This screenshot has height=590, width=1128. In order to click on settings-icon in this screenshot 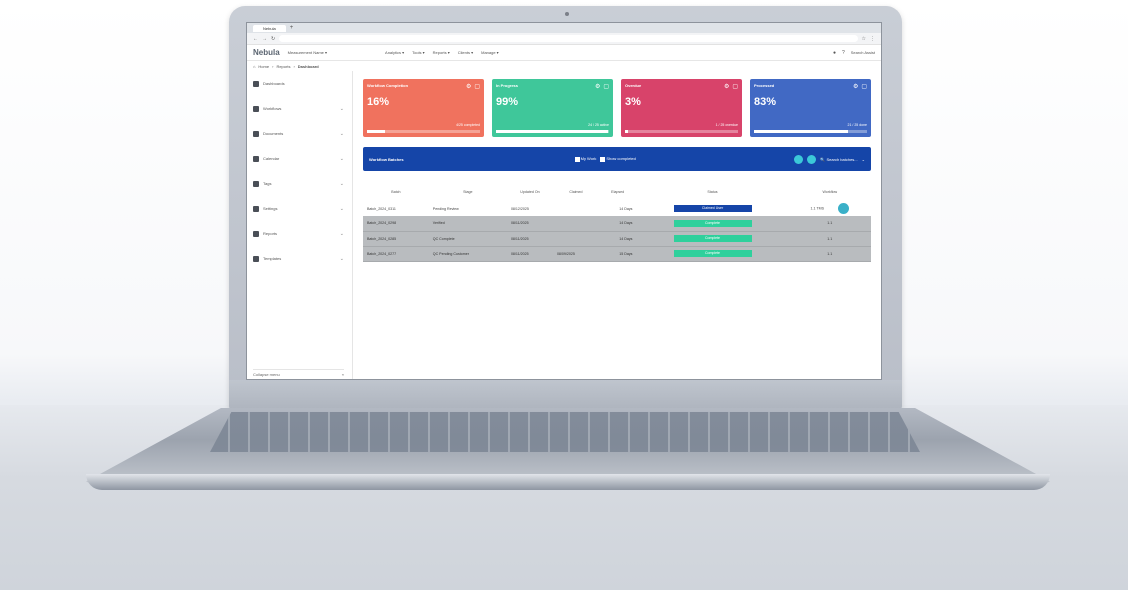, I will do `click(256, 208)`.